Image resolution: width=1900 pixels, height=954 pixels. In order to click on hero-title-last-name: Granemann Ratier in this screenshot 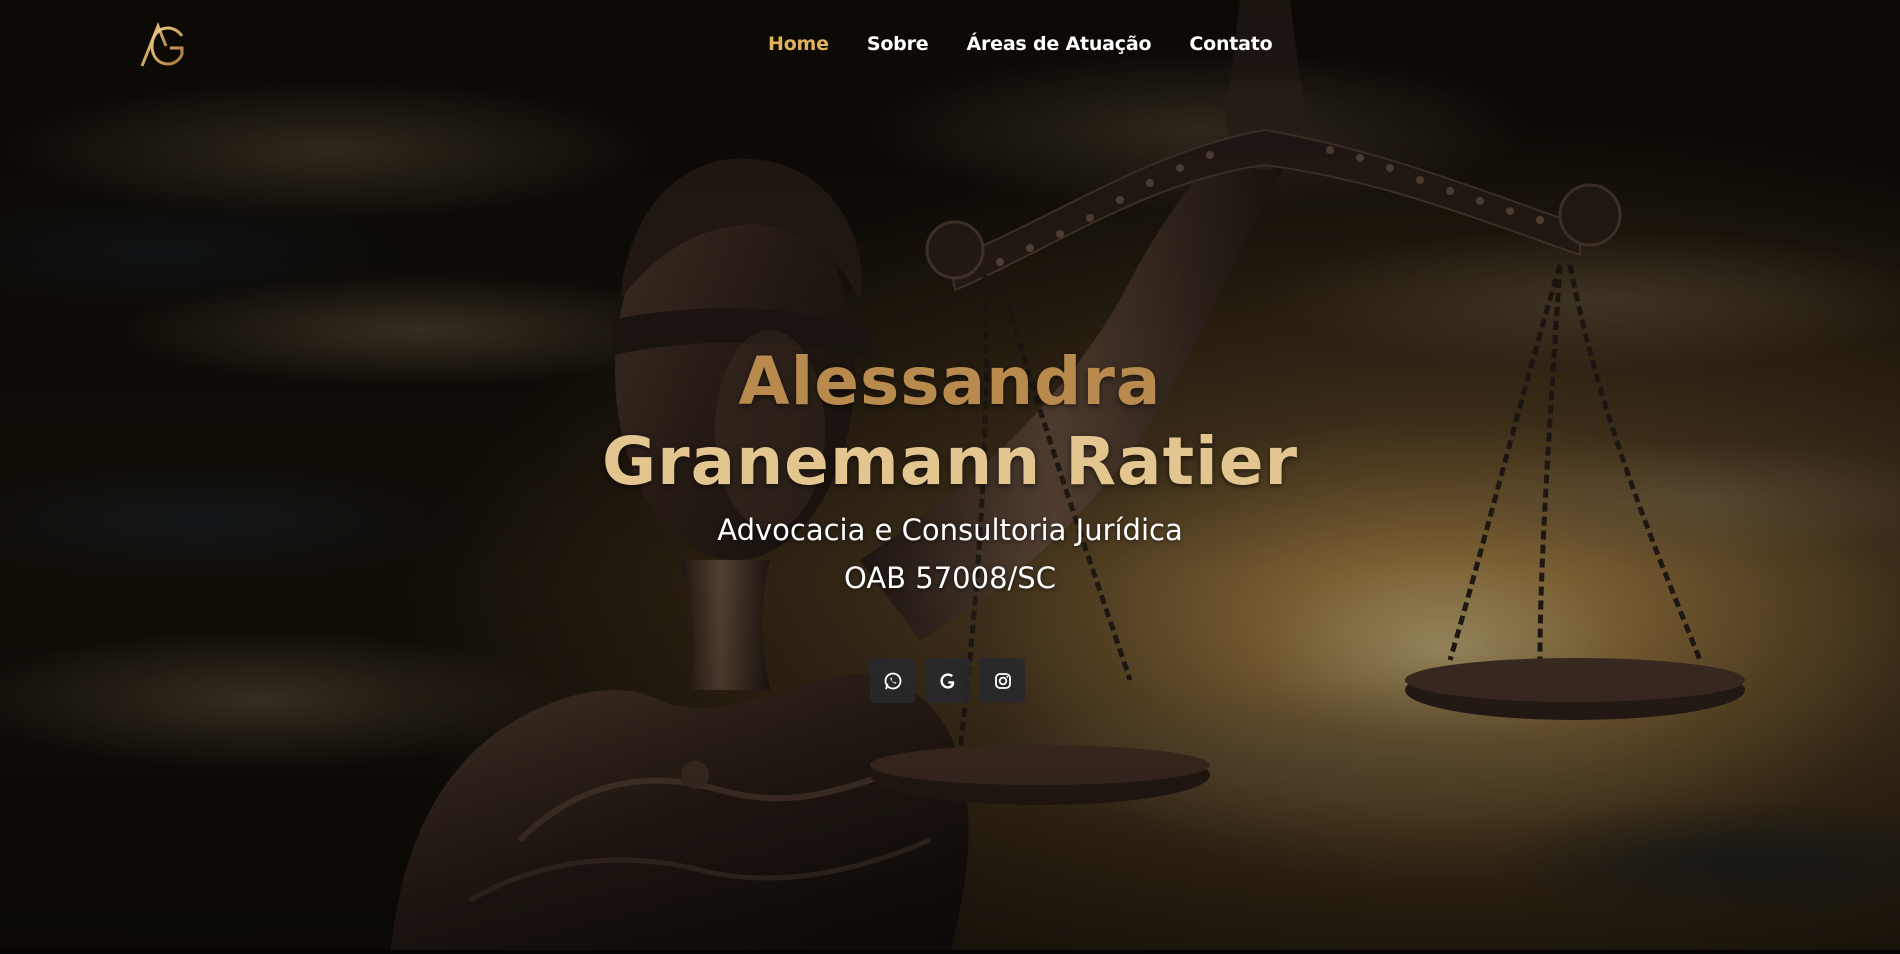, I will do `click(950, 461)`.